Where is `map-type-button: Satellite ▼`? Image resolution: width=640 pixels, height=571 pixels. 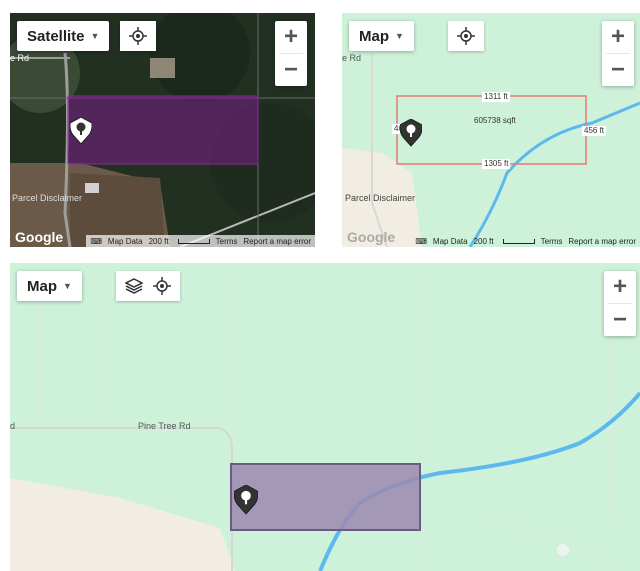
map-type-button: Satellite ▼ is located at coordinates (63, 36).